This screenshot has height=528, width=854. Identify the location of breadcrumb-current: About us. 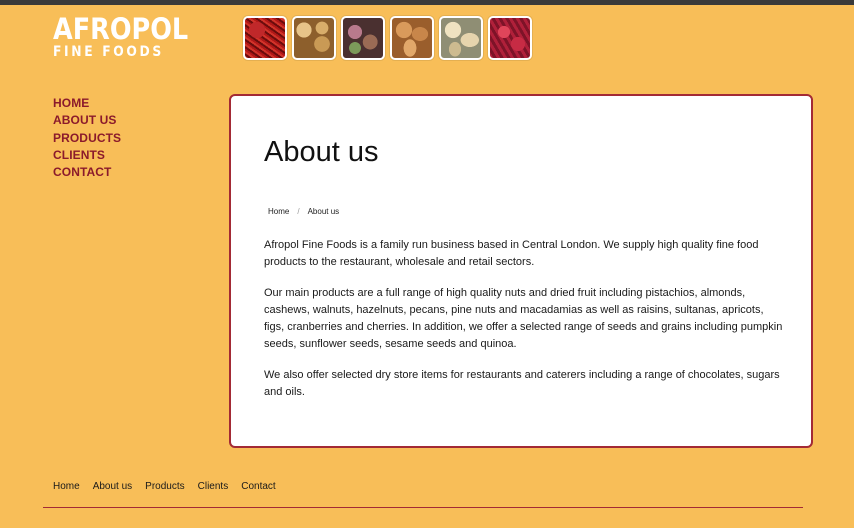
(323, 211).